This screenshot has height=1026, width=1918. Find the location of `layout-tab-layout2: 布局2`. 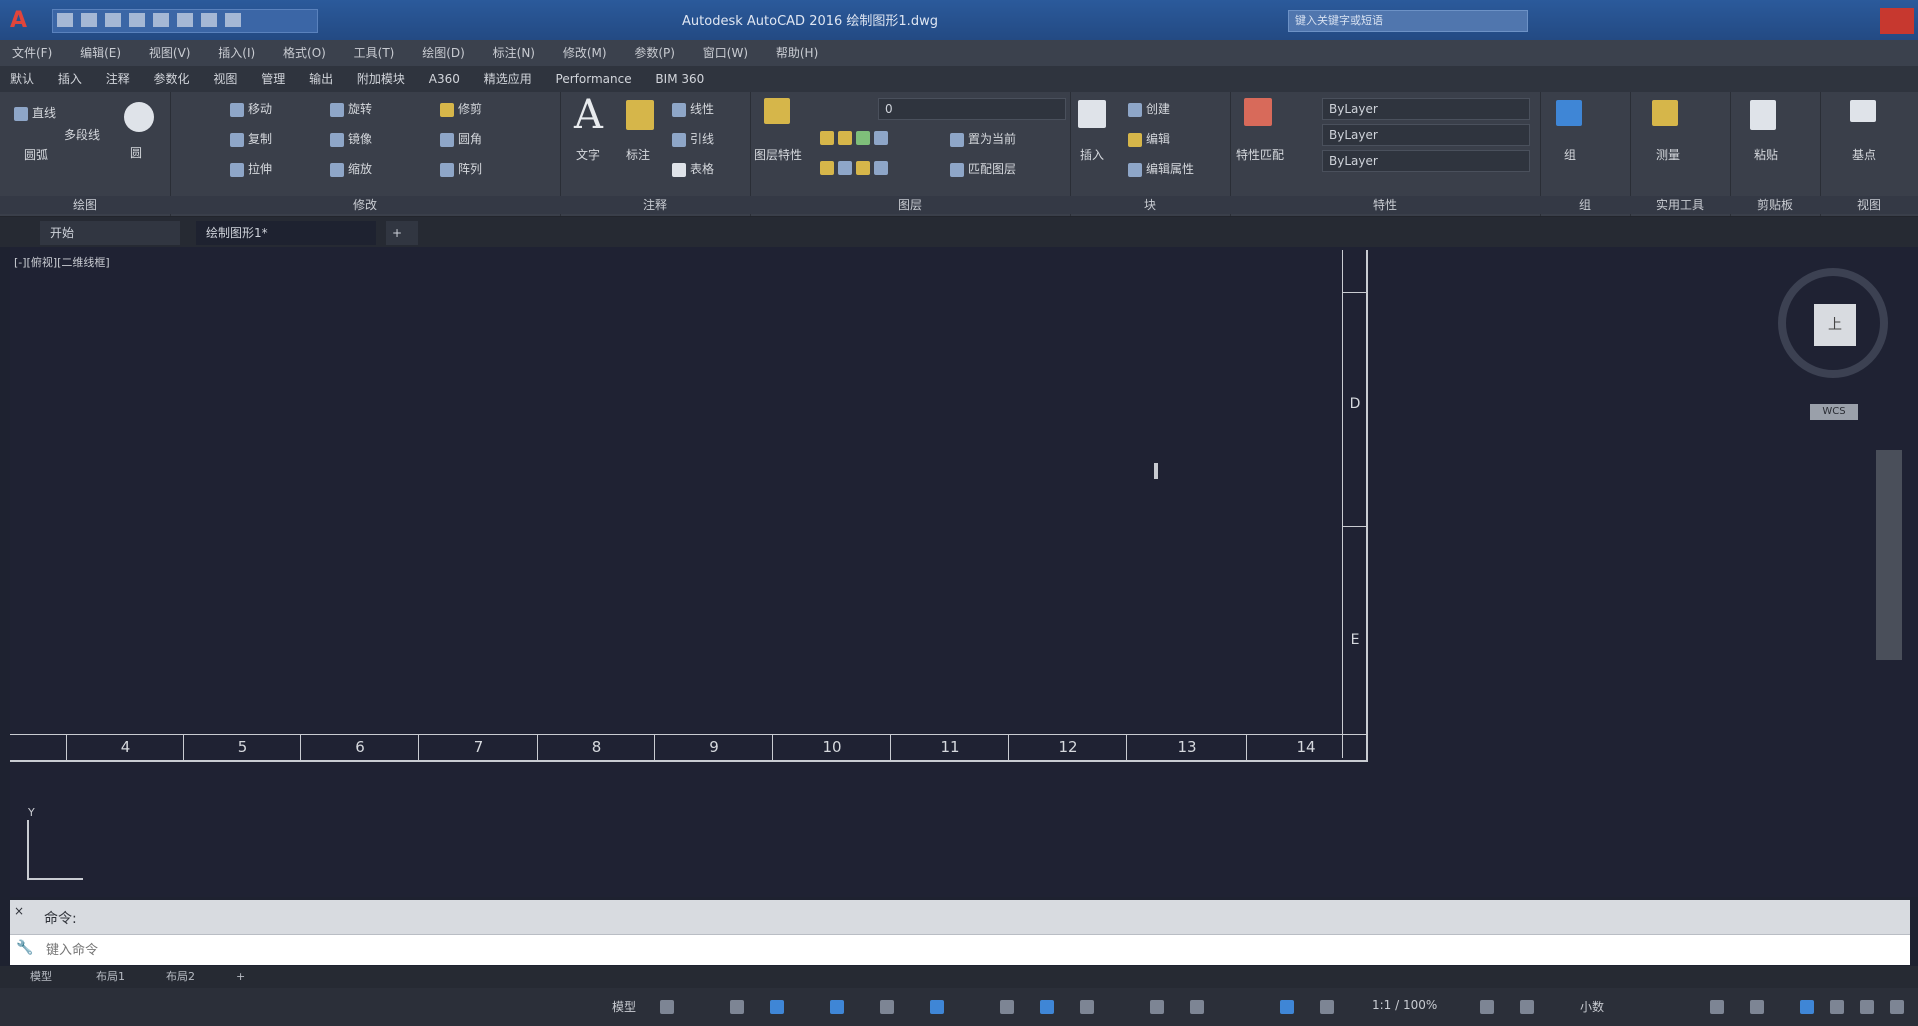

layout-tab-layout2: 布局2 is located at coordinates (180, 977).